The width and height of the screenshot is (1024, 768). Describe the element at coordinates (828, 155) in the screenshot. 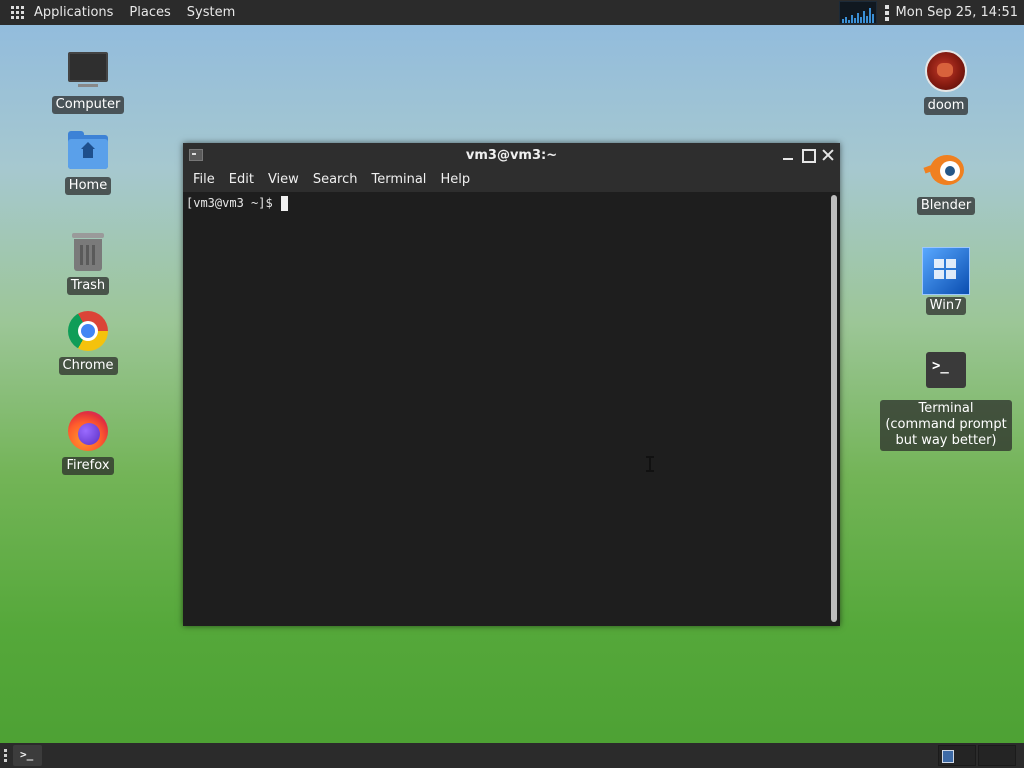

I see `close-button` at that location.